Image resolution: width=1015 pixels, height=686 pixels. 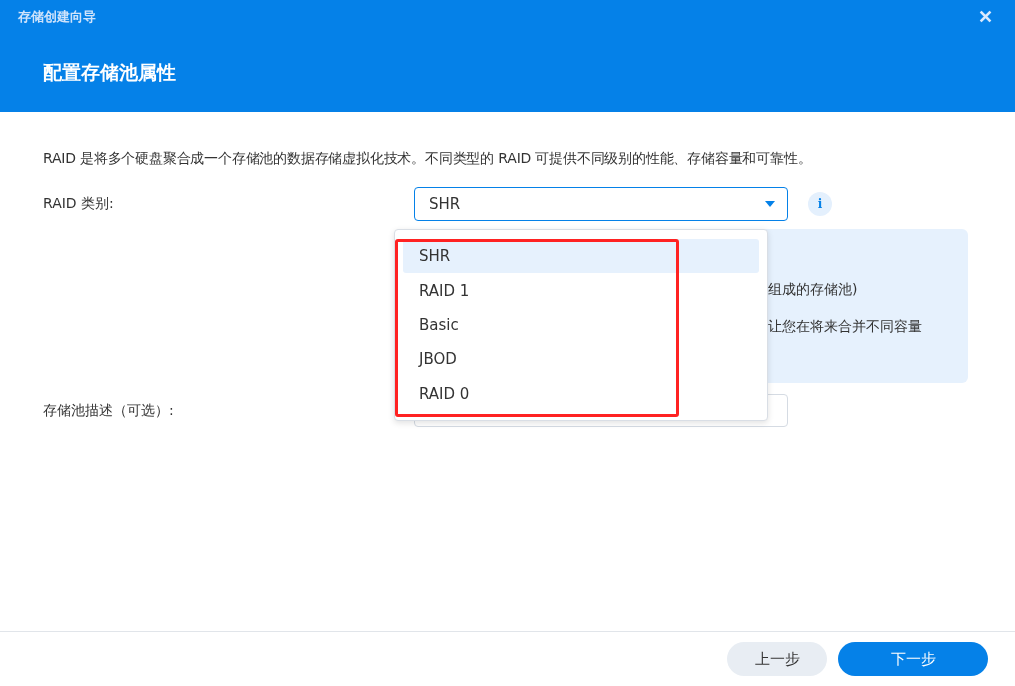 I want to click on dropdown-option: JBOD, so click(x=581, y=359).